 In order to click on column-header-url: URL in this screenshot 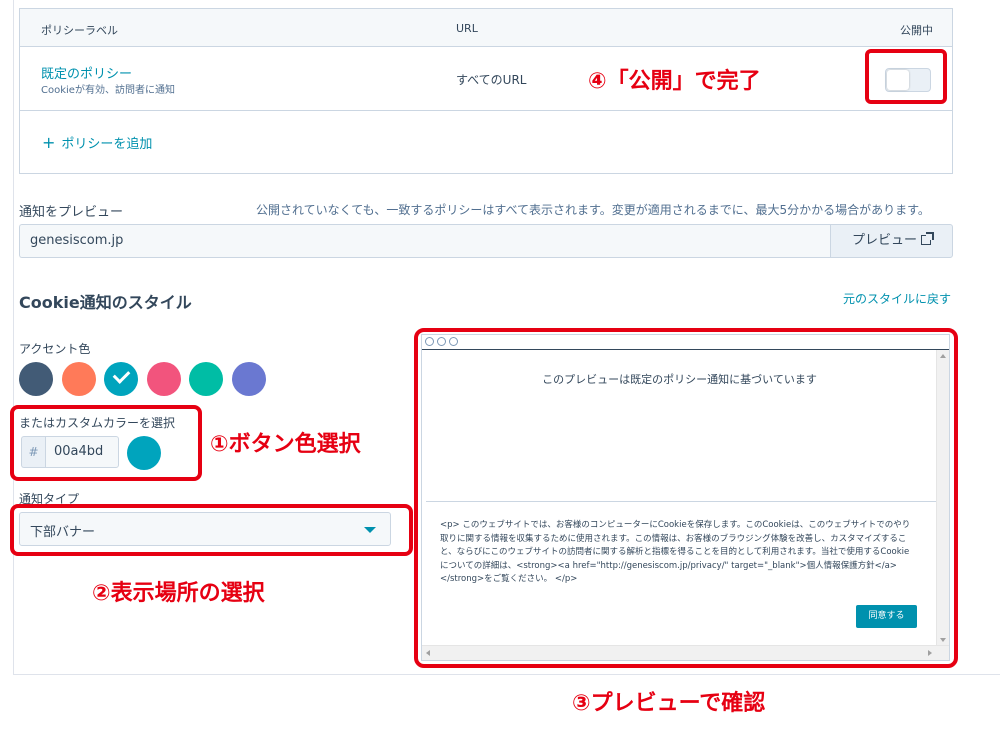, I will do `click(467, 28)`.